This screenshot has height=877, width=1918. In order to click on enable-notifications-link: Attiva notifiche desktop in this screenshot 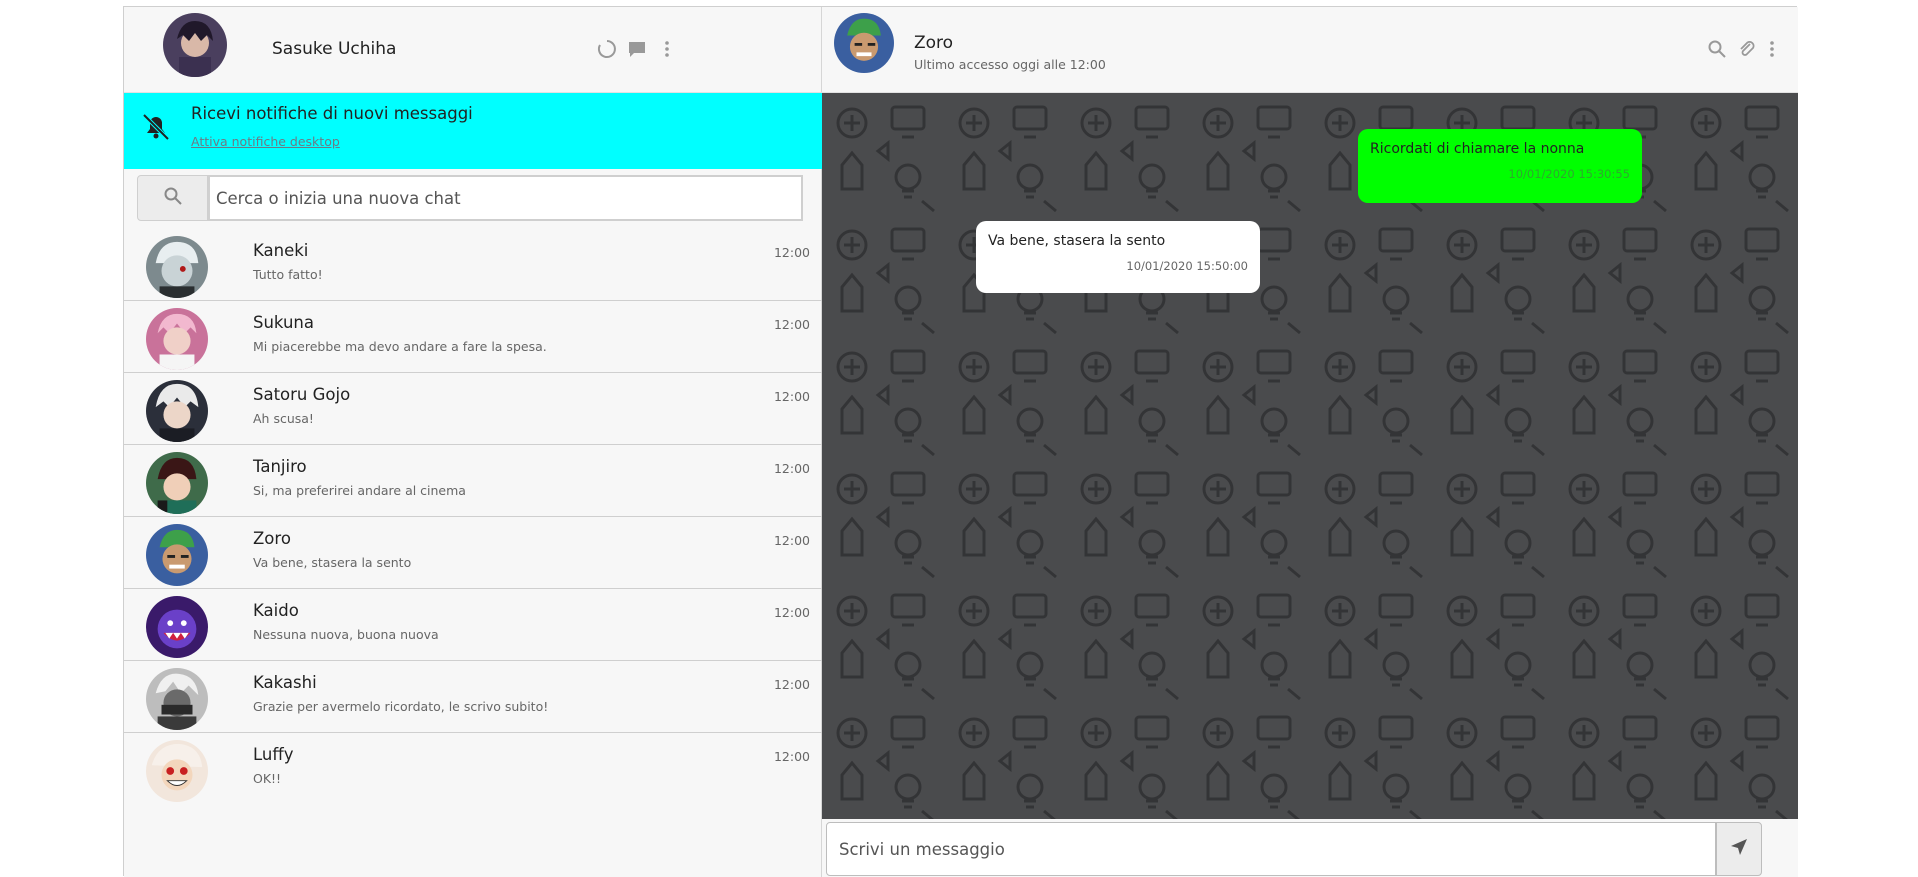, I will do `click(265, 141)`.